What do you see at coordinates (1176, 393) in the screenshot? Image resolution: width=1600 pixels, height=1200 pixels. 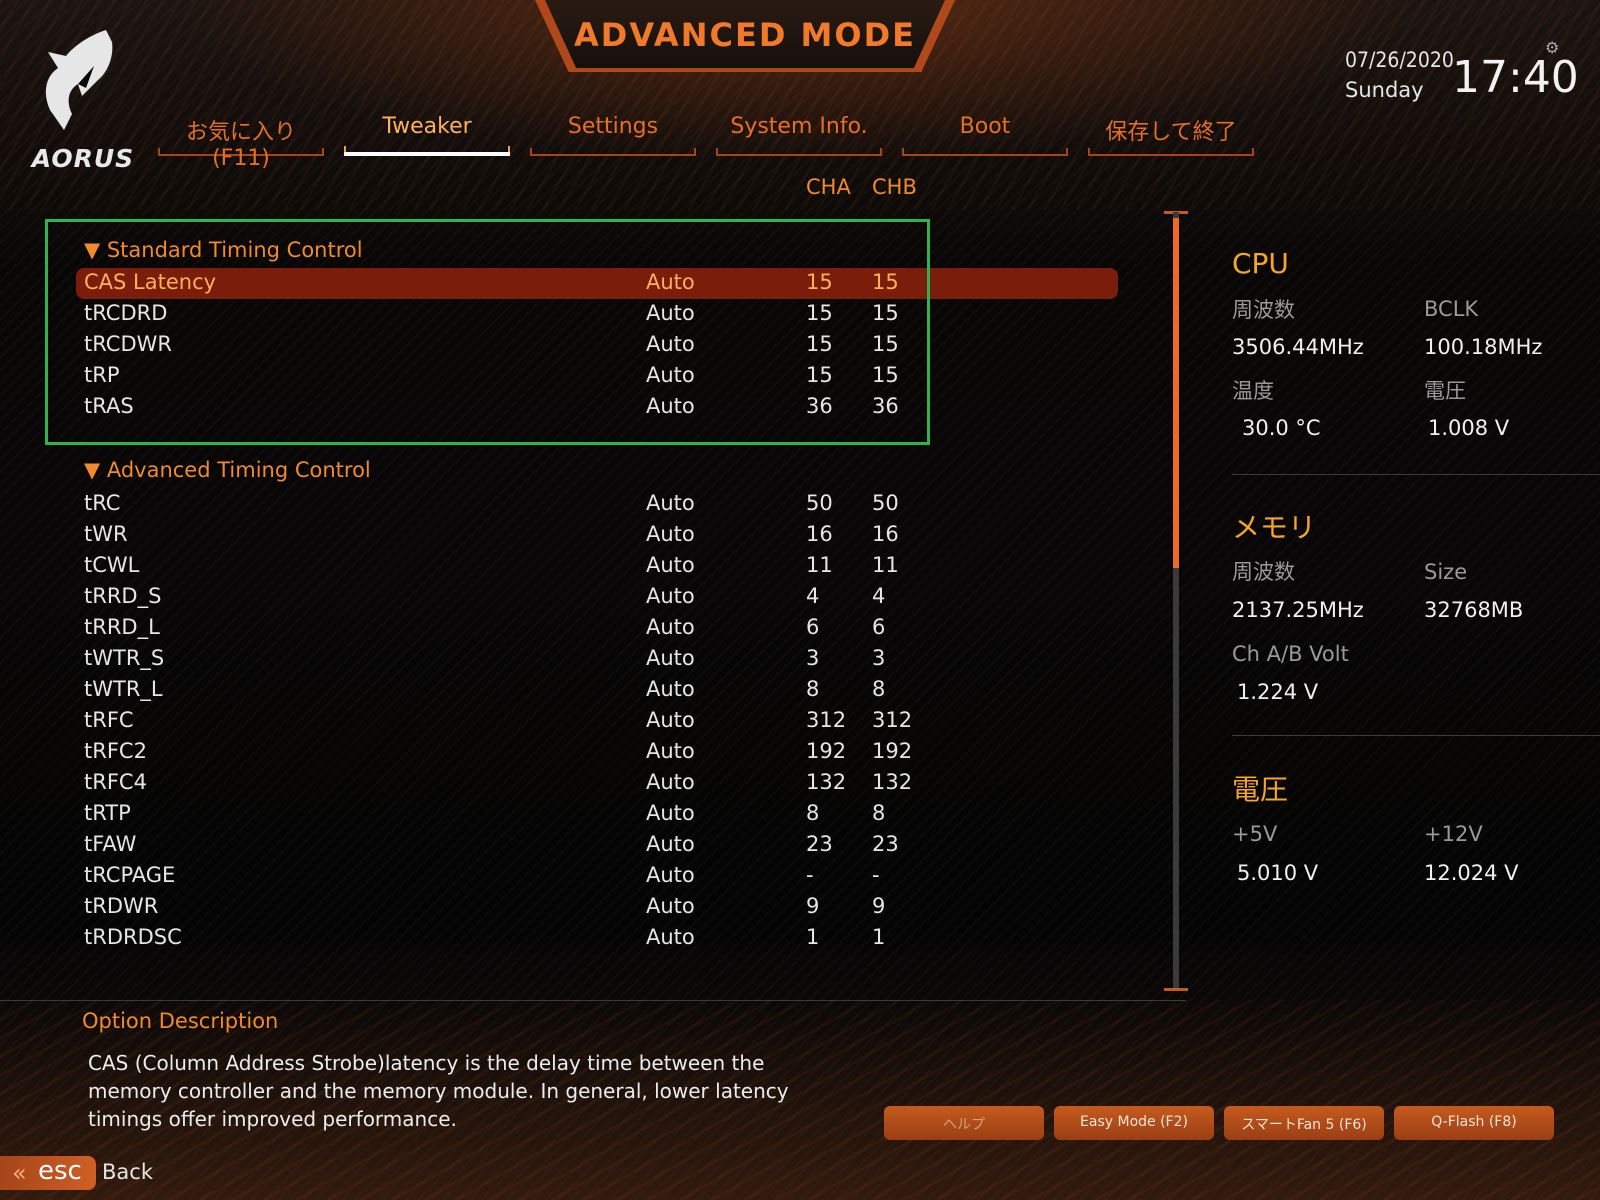 I see `scrollbar-thumb` at bounding box center [1176, 393].